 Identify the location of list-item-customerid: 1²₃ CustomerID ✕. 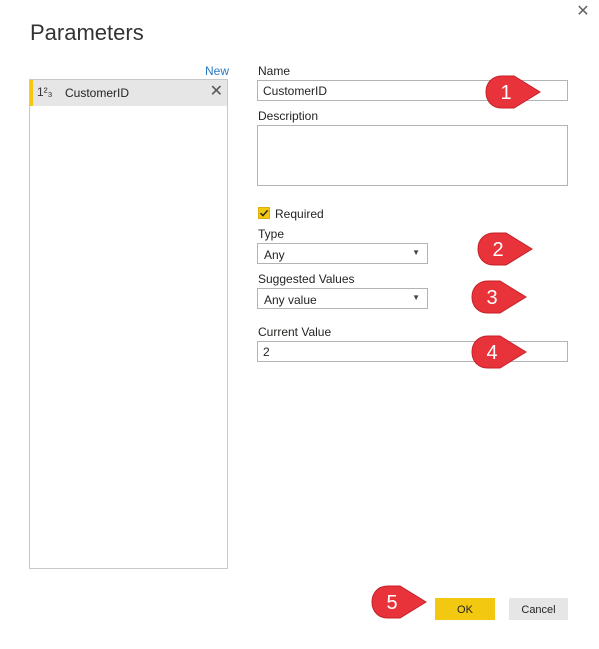
(128, 93).